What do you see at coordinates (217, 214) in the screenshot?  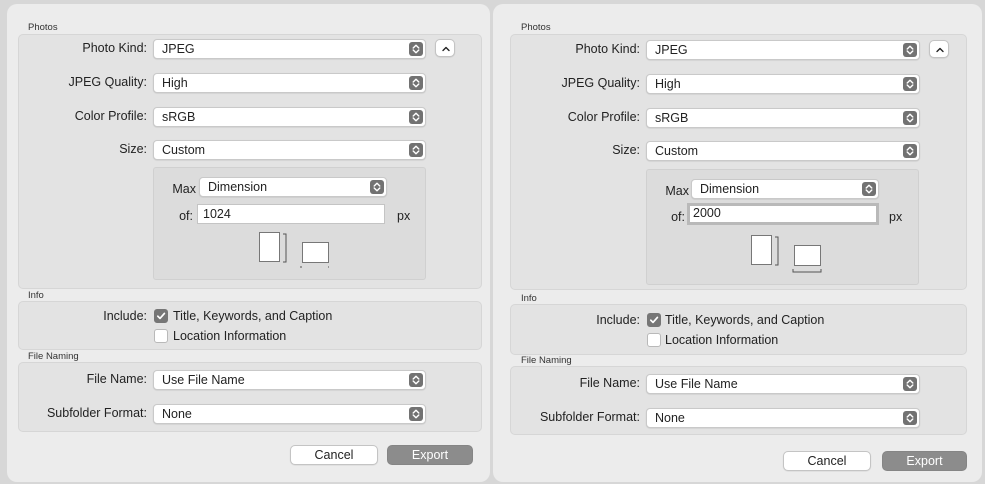 I see `dimension-value: 1024` at bounding box center [217, 214].